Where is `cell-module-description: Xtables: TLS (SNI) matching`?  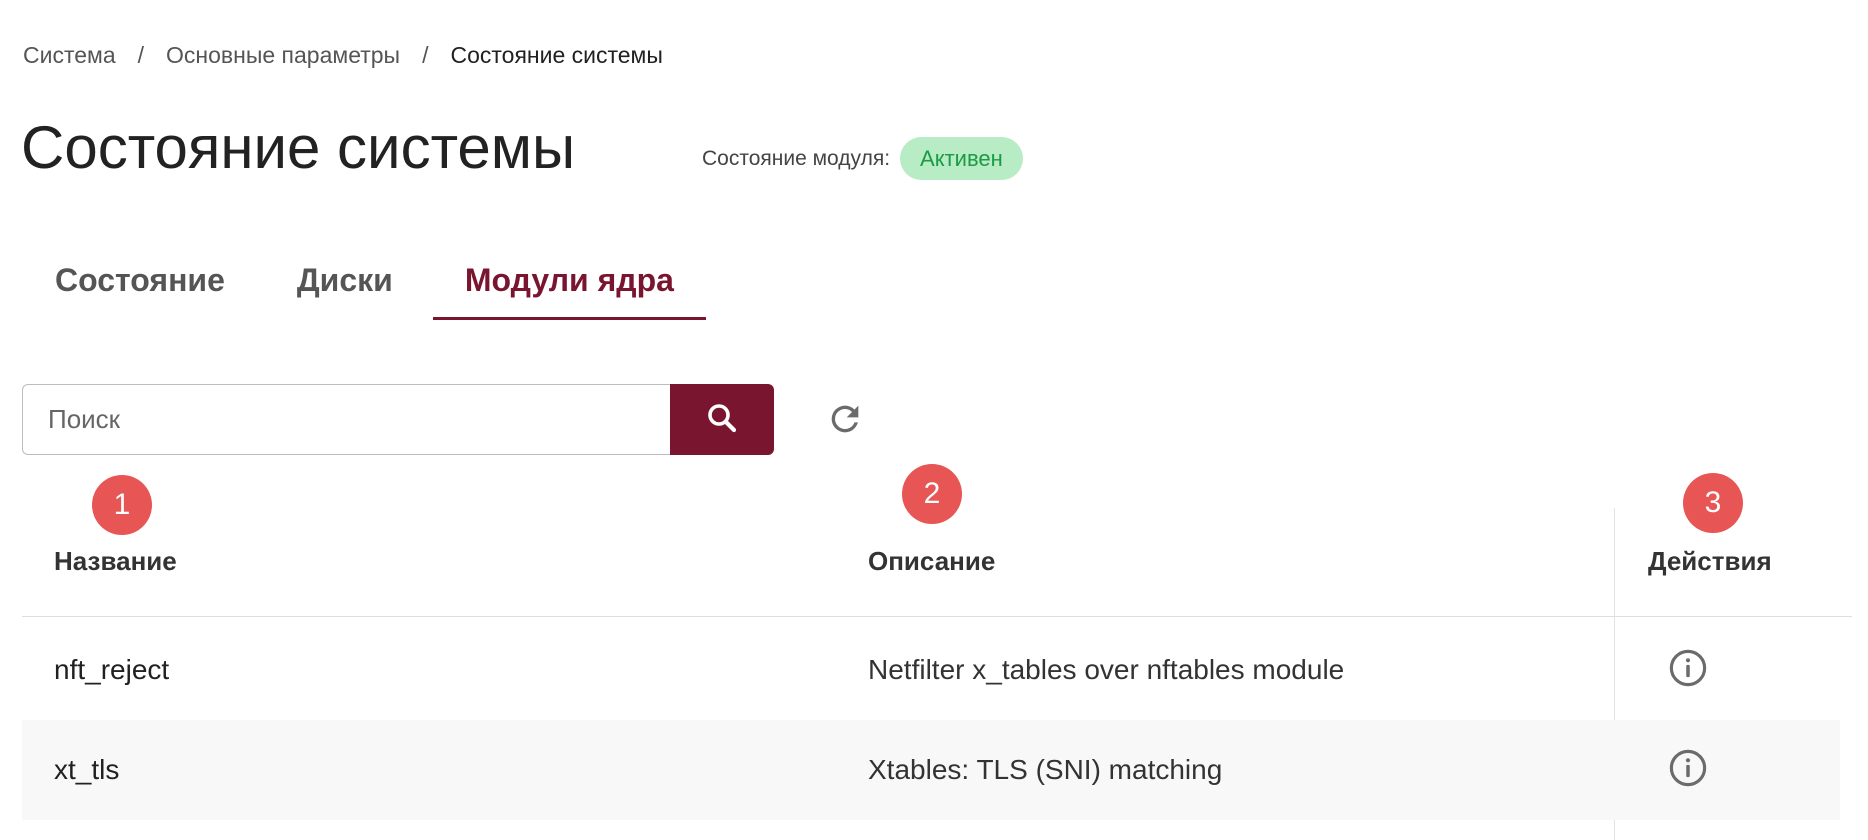 cell-module-description: Xtables: TLS (SNI) matching is located at coordinates (1045, 769).